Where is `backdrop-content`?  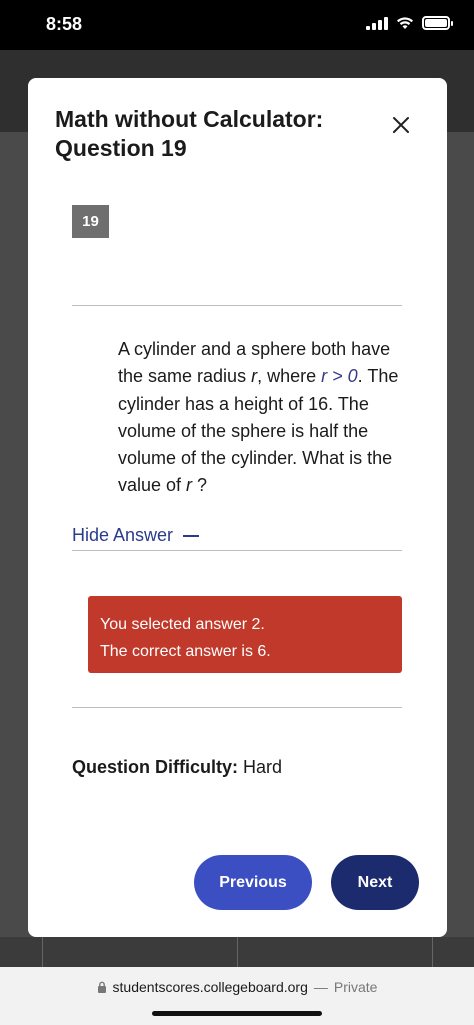
backdrop-content is located at coordinates (237, 952).